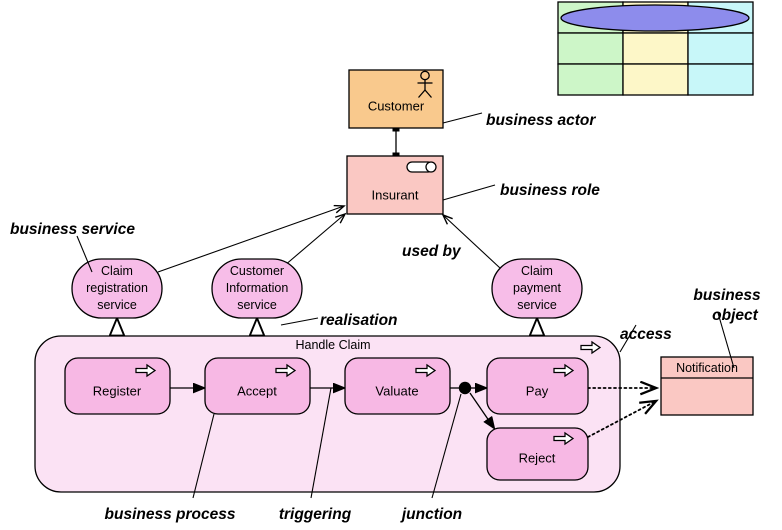 Image resolution: width=782 pixels, height=530 pixels. Describe the element at coordinates (472, 242) in the screenshot. I see `edge-claim-payment-to-insurant` at that location.